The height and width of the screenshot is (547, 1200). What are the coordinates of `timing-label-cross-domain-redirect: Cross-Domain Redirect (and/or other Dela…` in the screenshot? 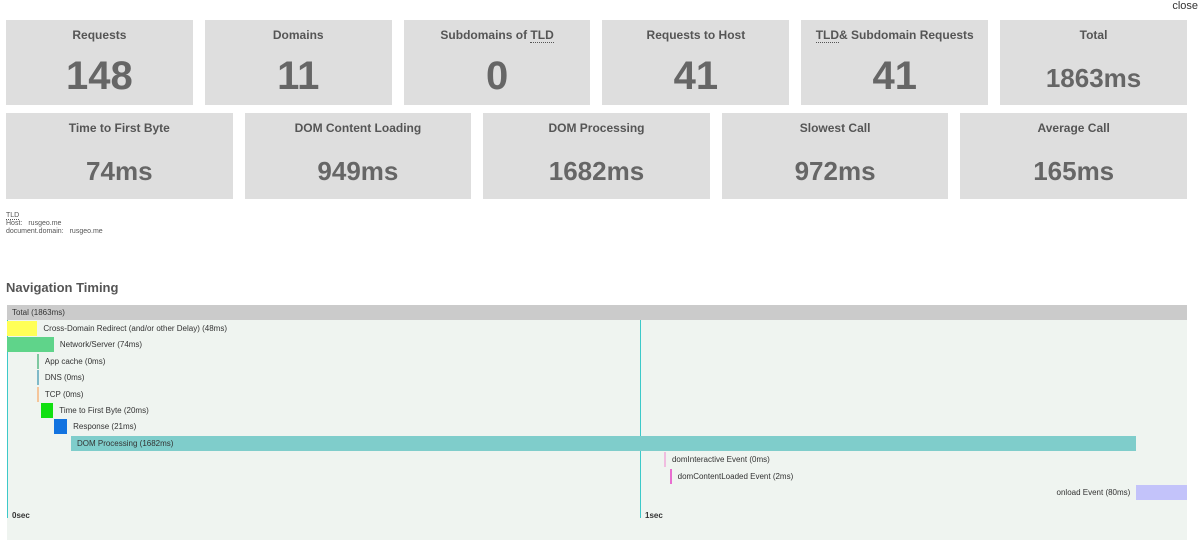 It's located at (135, 328).